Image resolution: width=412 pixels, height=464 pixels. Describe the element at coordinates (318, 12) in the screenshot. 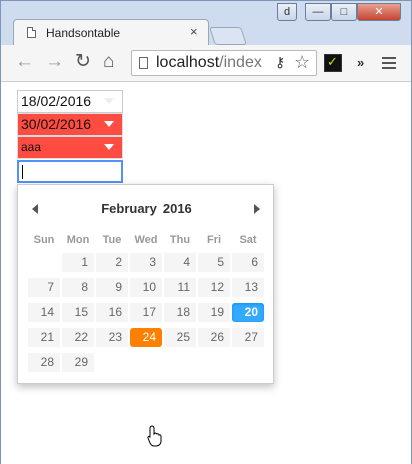

I see `minimize-button: —` at that location.